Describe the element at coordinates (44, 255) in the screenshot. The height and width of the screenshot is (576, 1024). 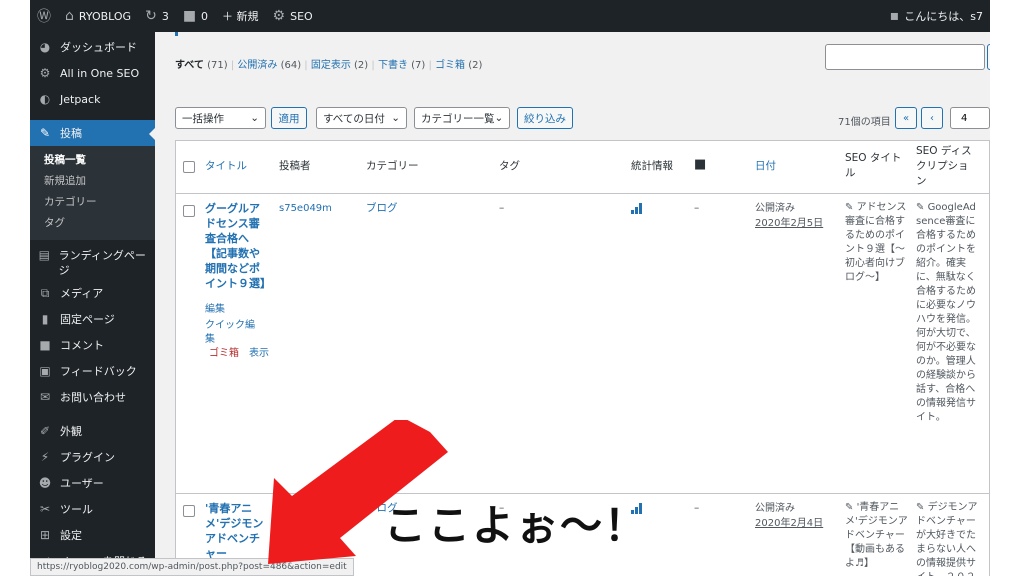
I see `landing-page-icon: ▤` at that location.